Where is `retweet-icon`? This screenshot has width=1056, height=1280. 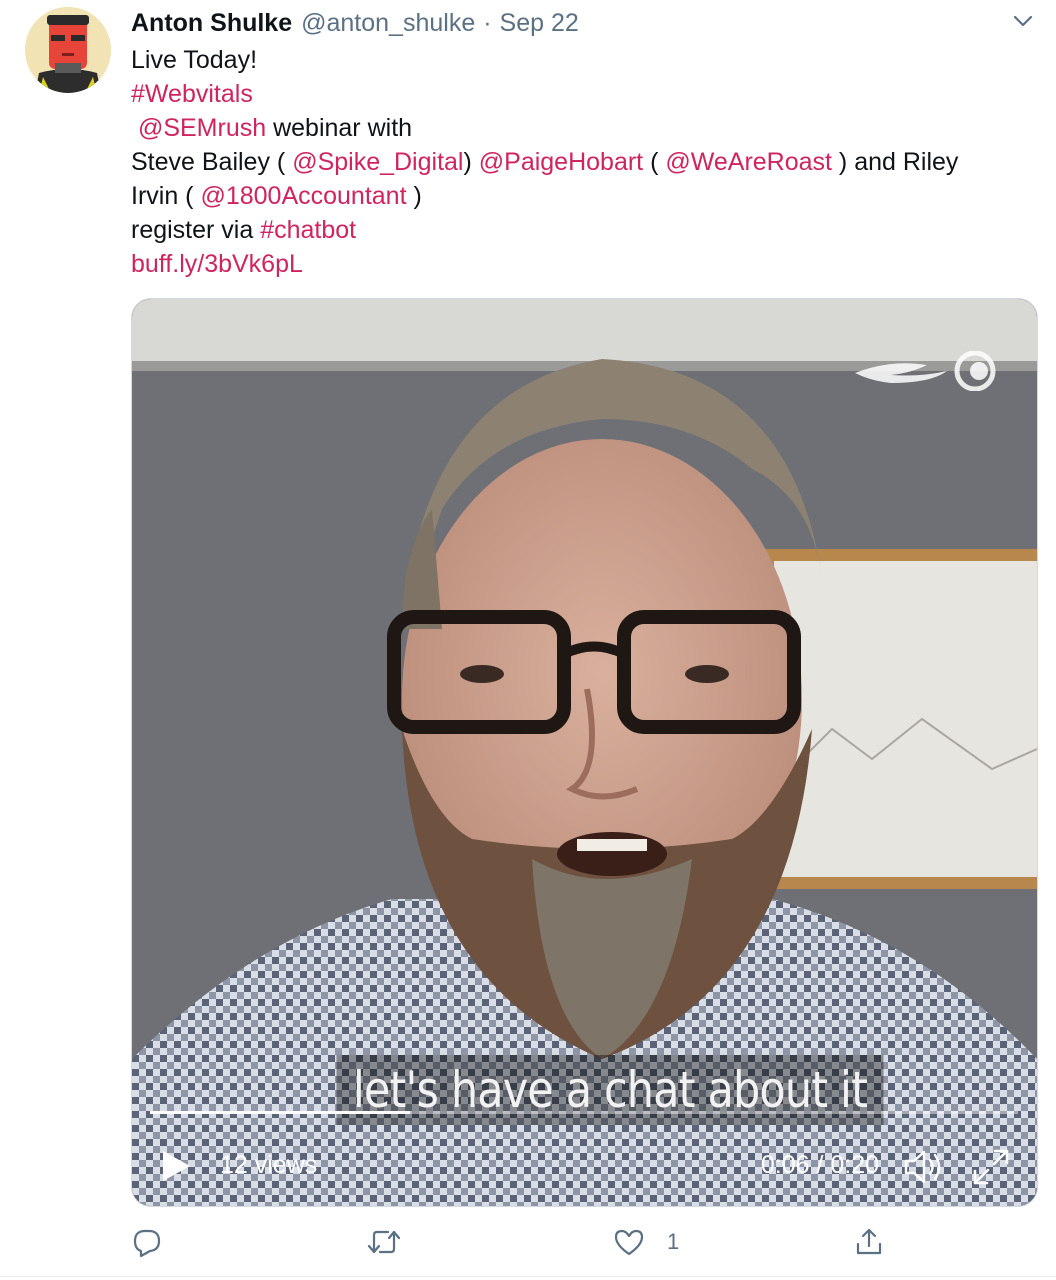
retweet-icon is located at coordinates (384, 1242).